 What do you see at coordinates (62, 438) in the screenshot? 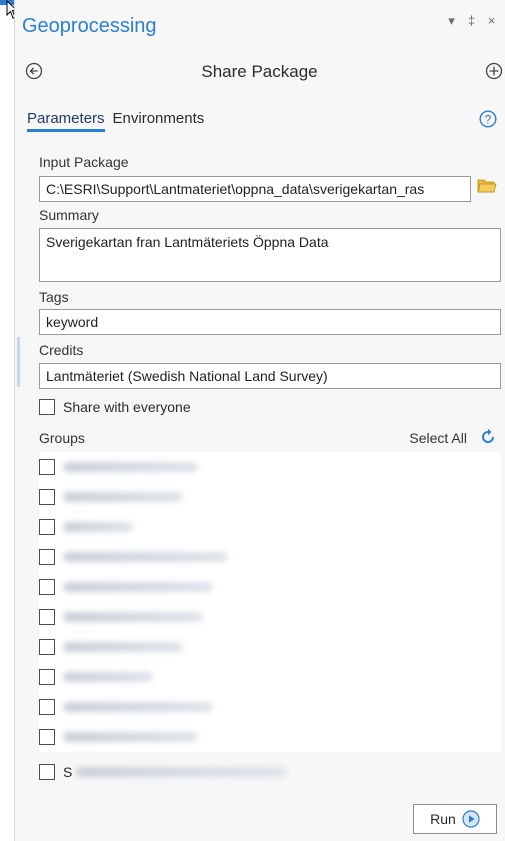
I see `groups-label: Groups` at bounding box center [62, 438].